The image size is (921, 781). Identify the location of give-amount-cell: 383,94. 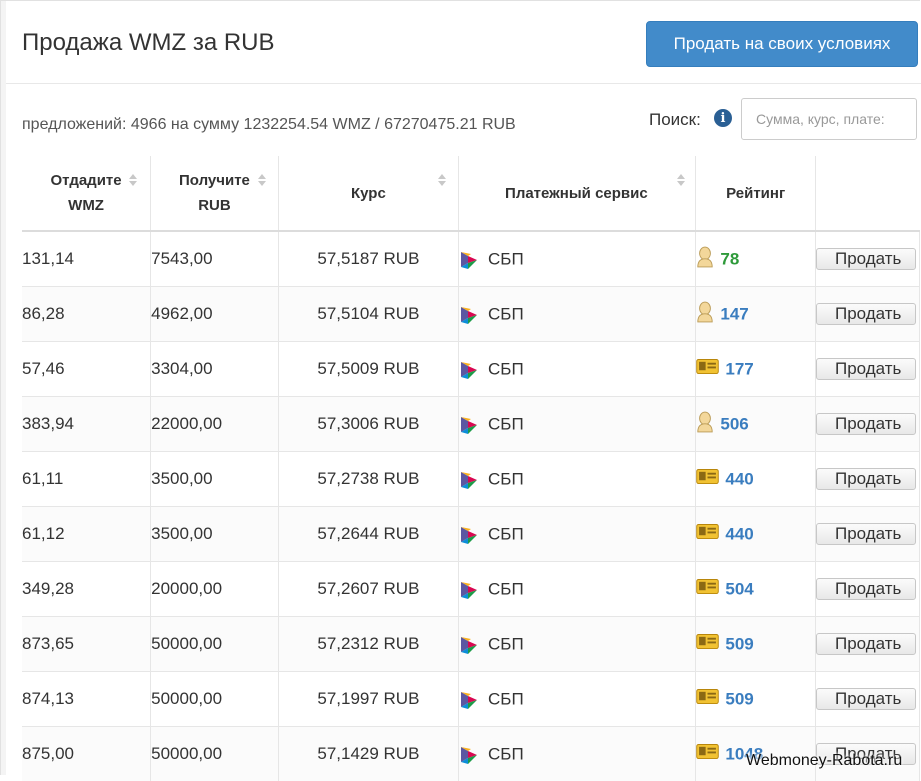
(86, 424).